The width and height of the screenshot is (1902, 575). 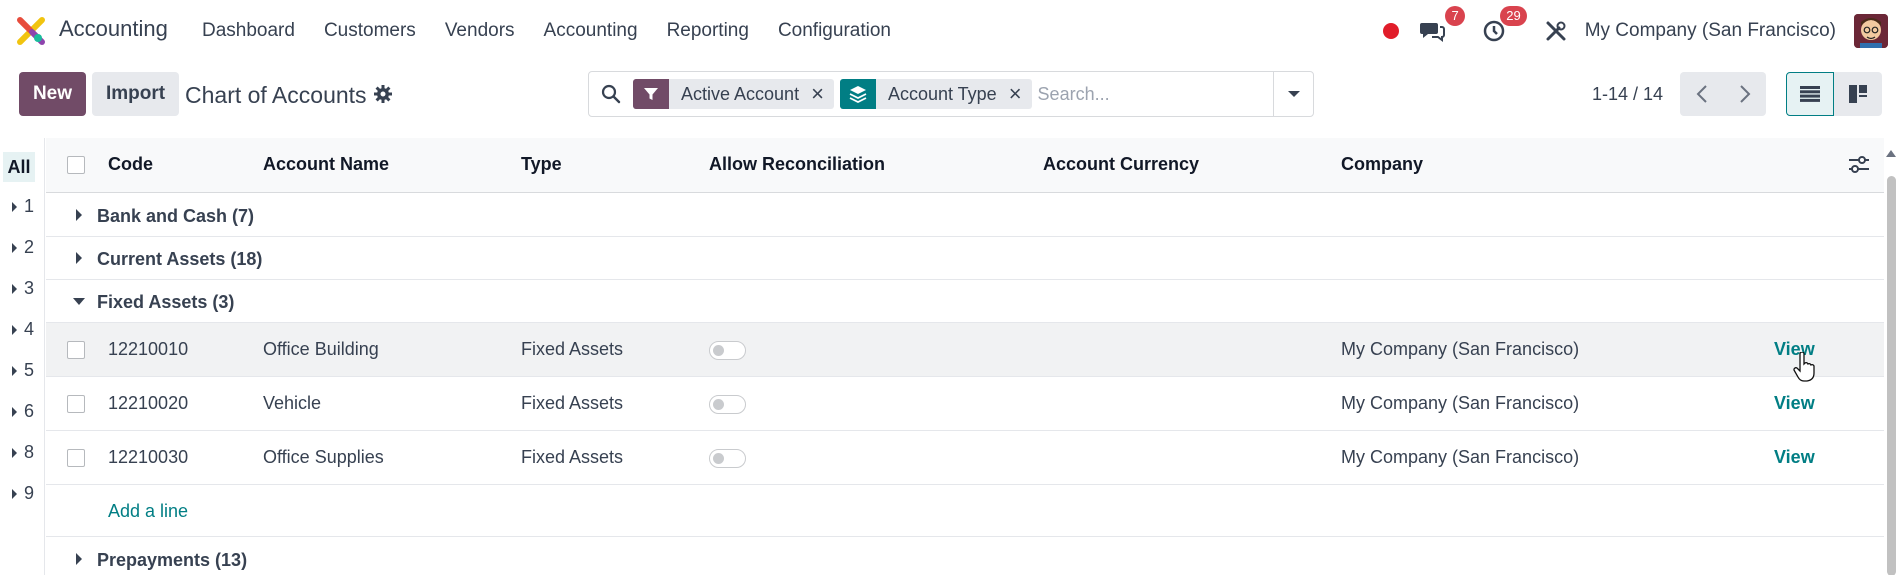 What do you see at coordinates (1744, 94) in the screenshot?
I see `pager-next-button` at bounding box center [1744, 94].